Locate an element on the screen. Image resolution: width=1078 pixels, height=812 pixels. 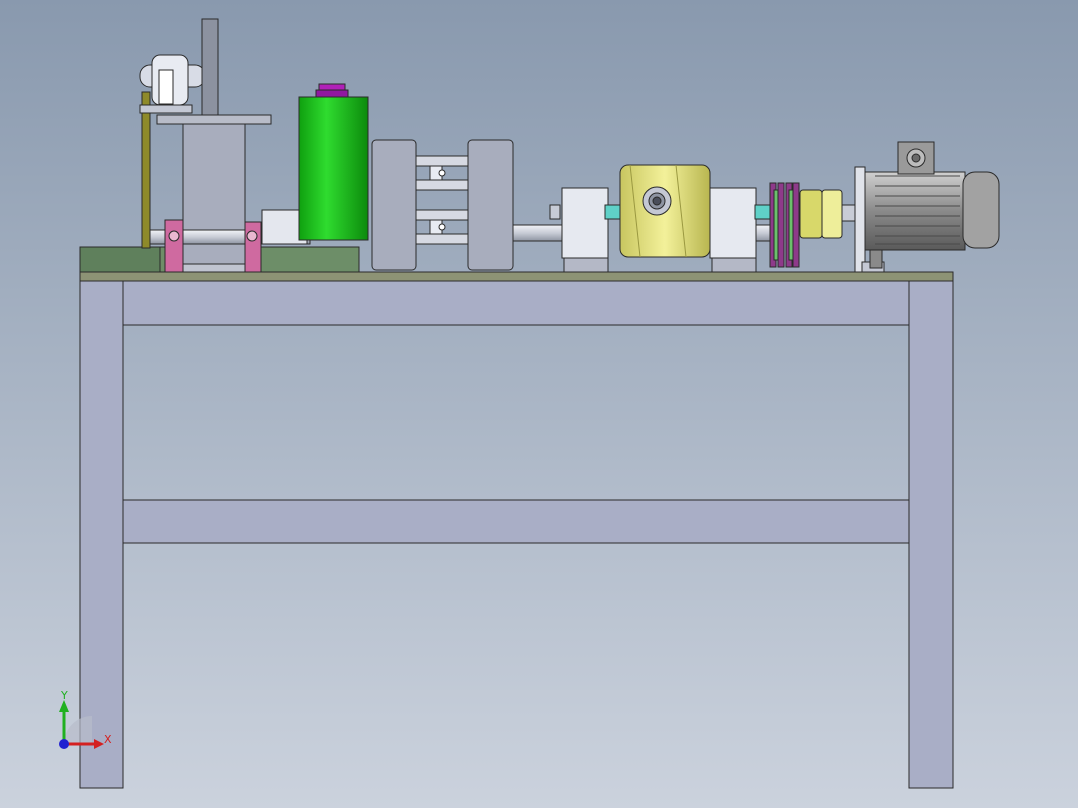
axis-z-point is located at coordinates (64, 744).